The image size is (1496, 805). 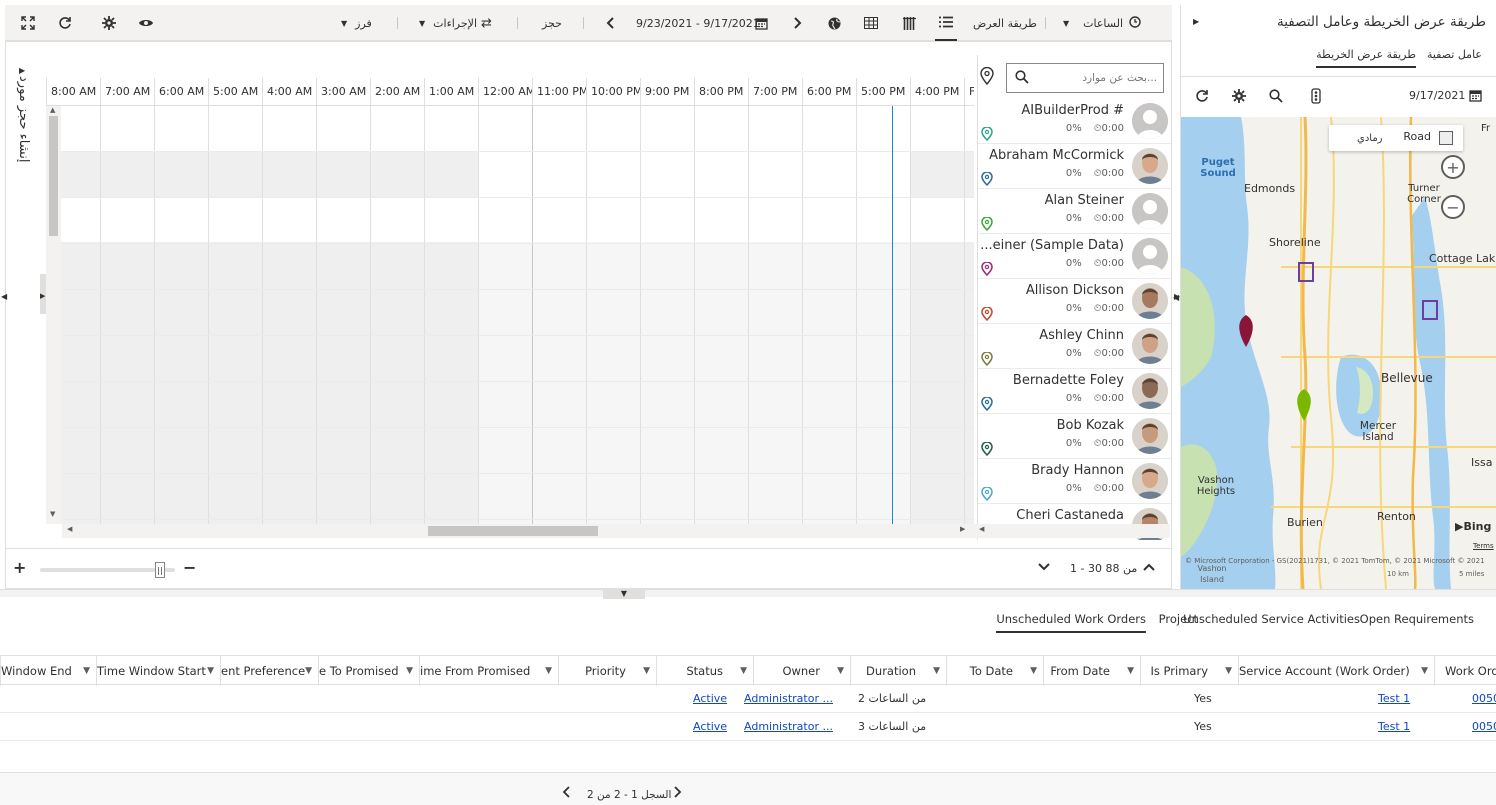 What do you see at coordinates (107, 570) in the screenshot?
I see `zoom-slider: ||` at bounding box center [107, 570].